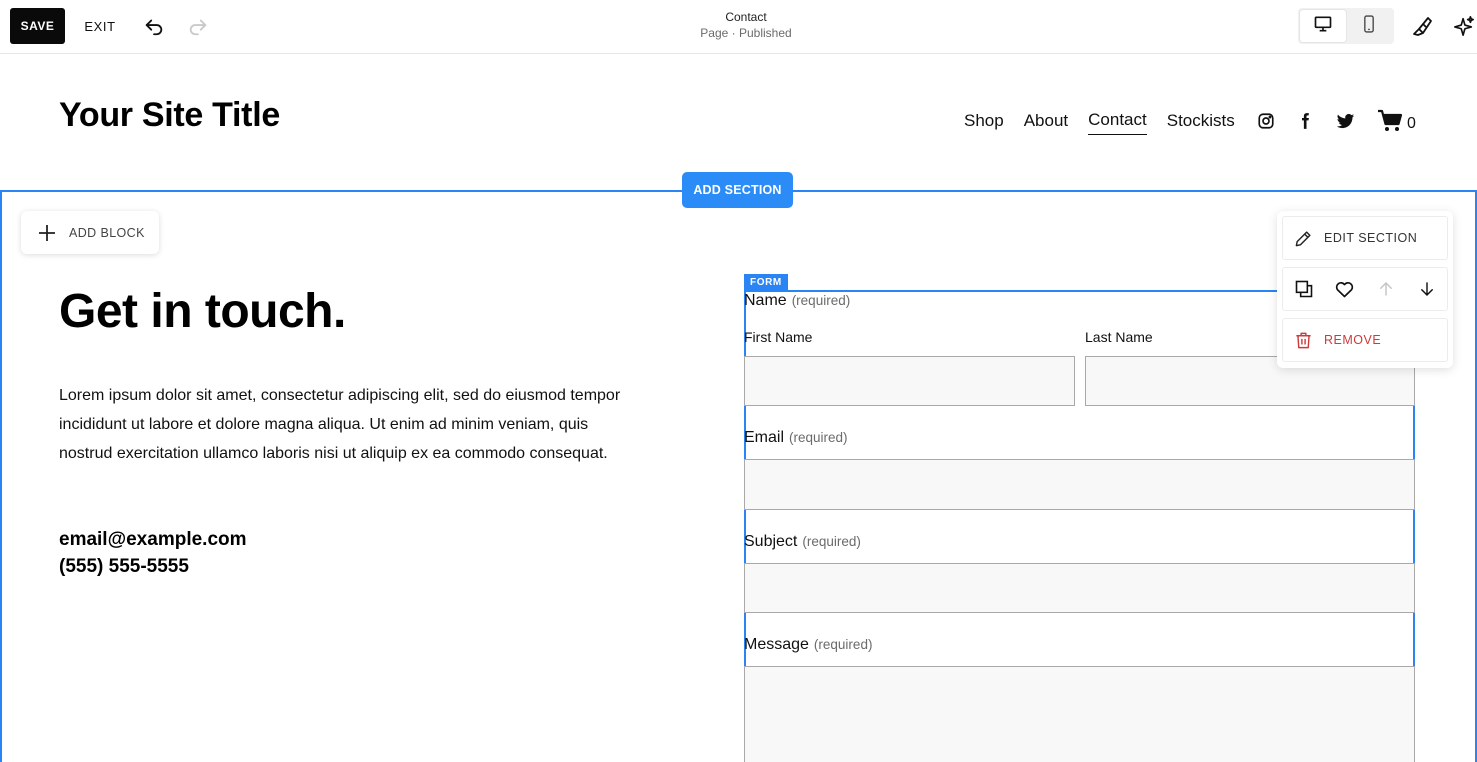  What do you see at coordinates (1422, 26) in the screenshot?
I see `site-styles-icon` at bounding box center [1422, 26].